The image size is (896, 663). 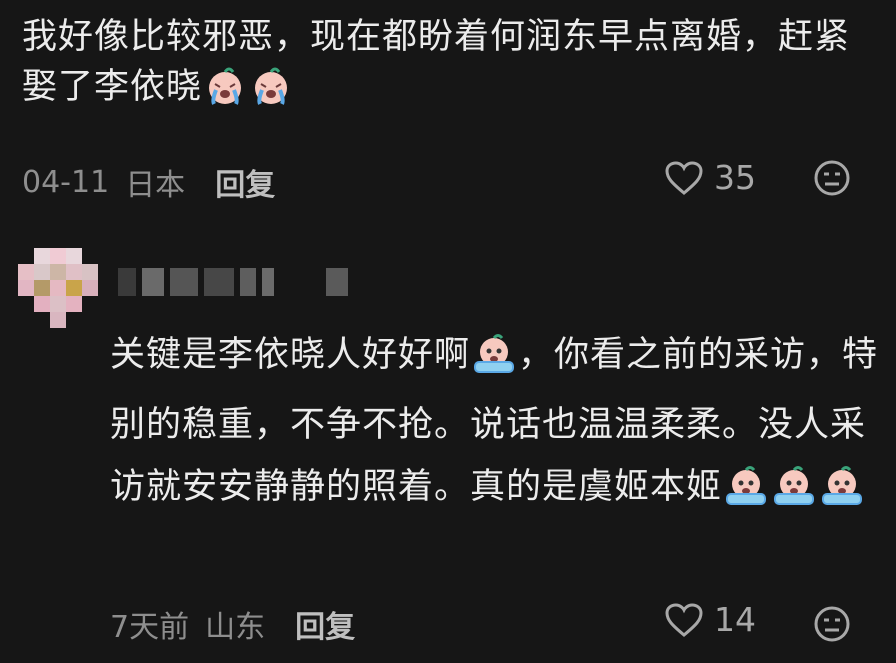 What do you see at coordinates (710, 177) in the screenshot?
I see `like-button: 35` at bounding box center [710, 177].